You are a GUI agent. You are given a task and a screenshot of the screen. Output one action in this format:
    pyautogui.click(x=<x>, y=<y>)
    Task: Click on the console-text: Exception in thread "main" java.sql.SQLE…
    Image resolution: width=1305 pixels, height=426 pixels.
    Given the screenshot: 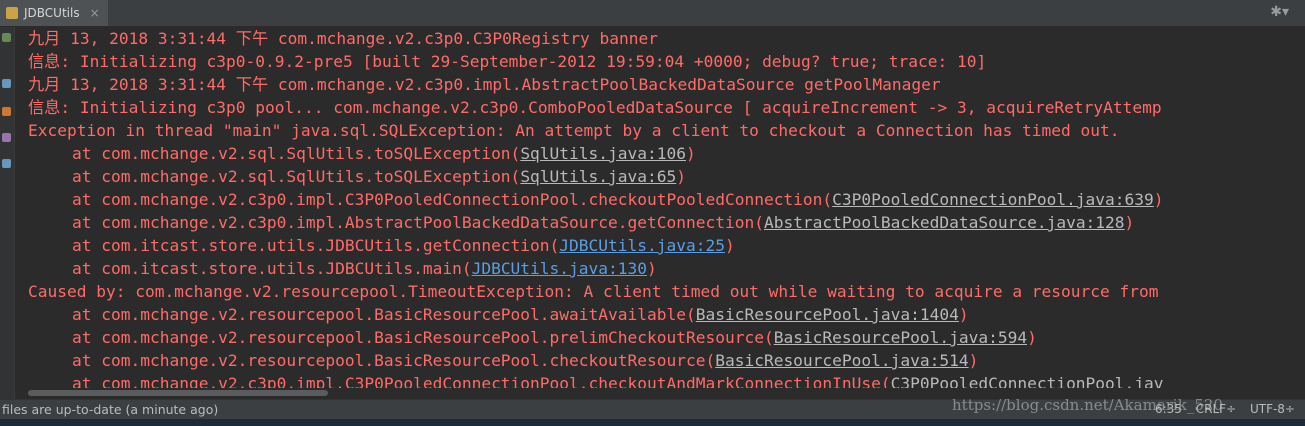 What is the action you would take?
    pyautogui.click(x=574, y=130)
    